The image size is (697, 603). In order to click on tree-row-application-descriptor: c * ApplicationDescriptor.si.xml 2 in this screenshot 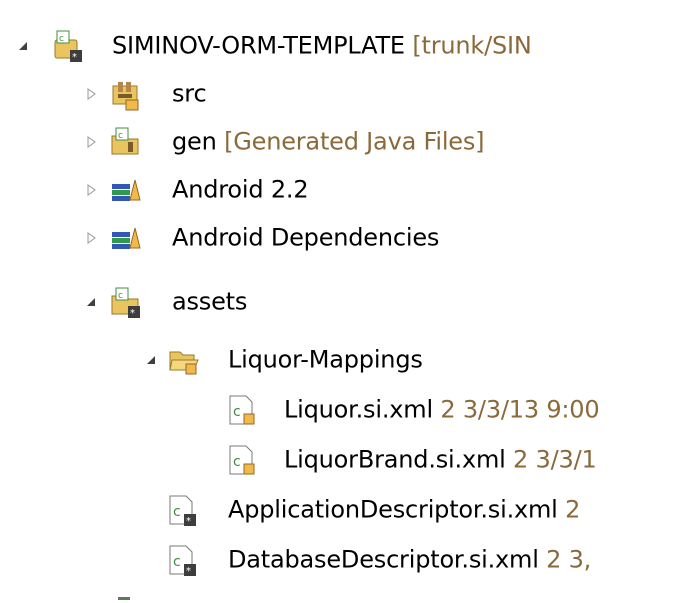, I will do `click(348, 510)`.